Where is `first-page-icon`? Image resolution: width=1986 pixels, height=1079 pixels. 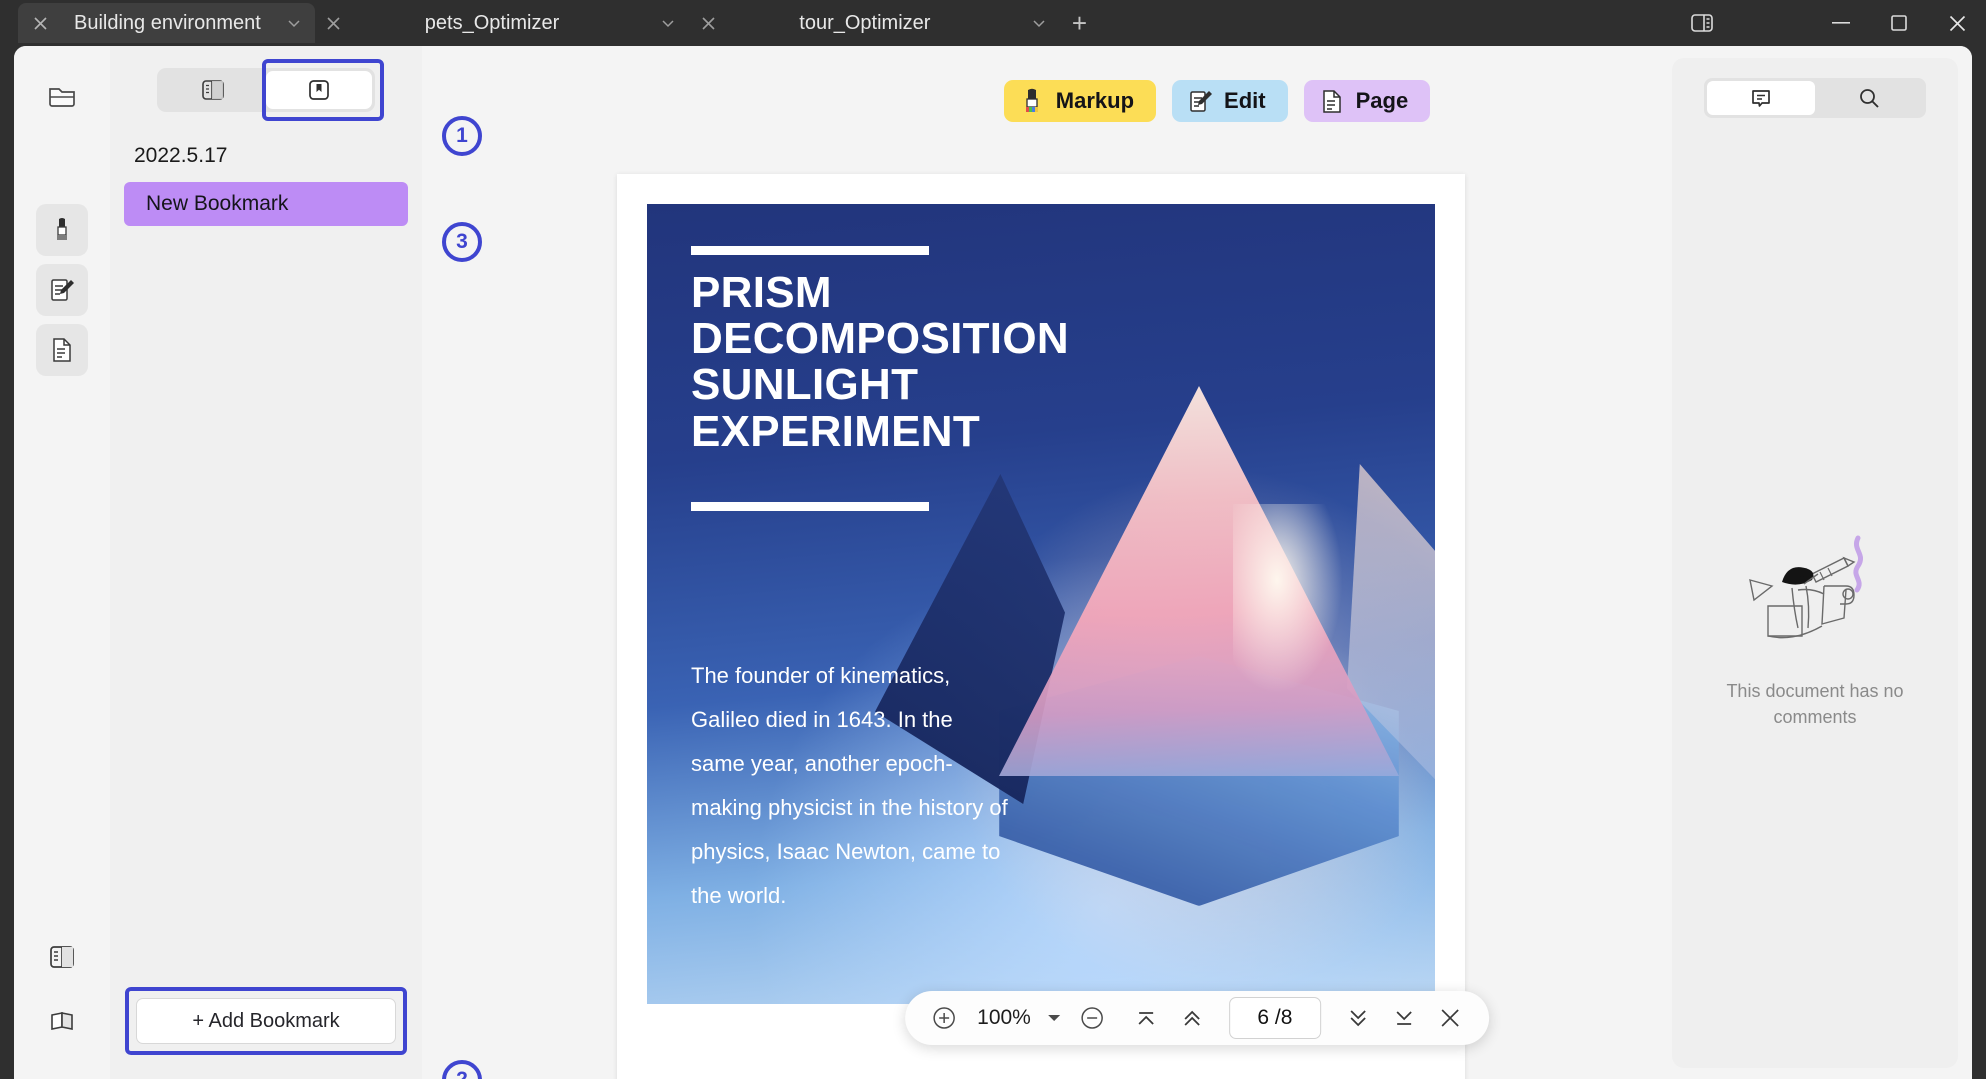 first-page-icon is located at coordinates (1146, 1018).